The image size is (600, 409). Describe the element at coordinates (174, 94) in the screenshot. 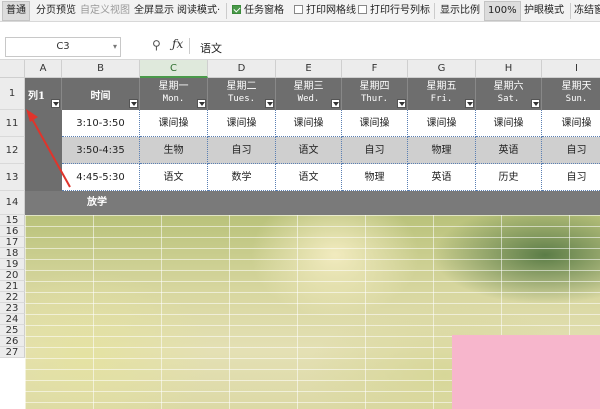

I see `header-cell-day: 星期一 Mon.` at that location.